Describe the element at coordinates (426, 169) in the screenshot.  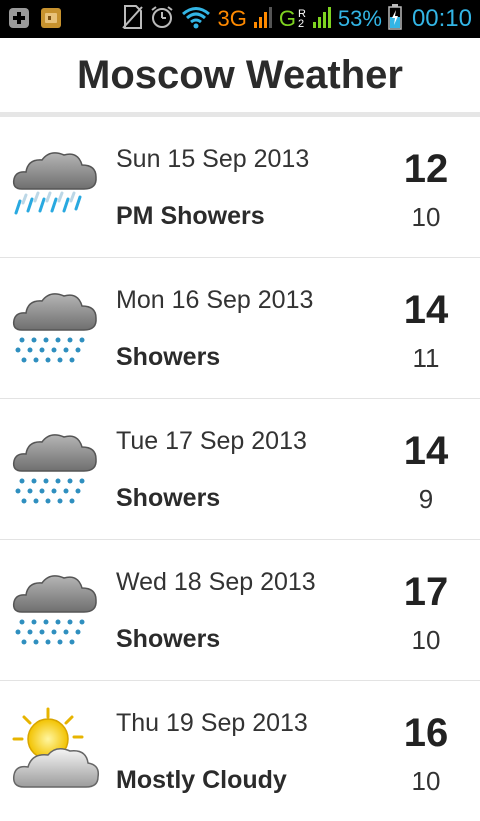
I see `high-temperature: 12` at that location.